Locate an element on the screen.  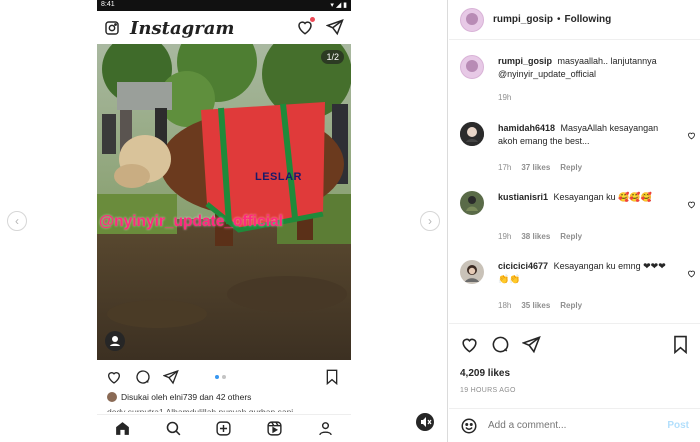
status-icons: ▾ ◢ ▮ is located at coordinates (338, 5).